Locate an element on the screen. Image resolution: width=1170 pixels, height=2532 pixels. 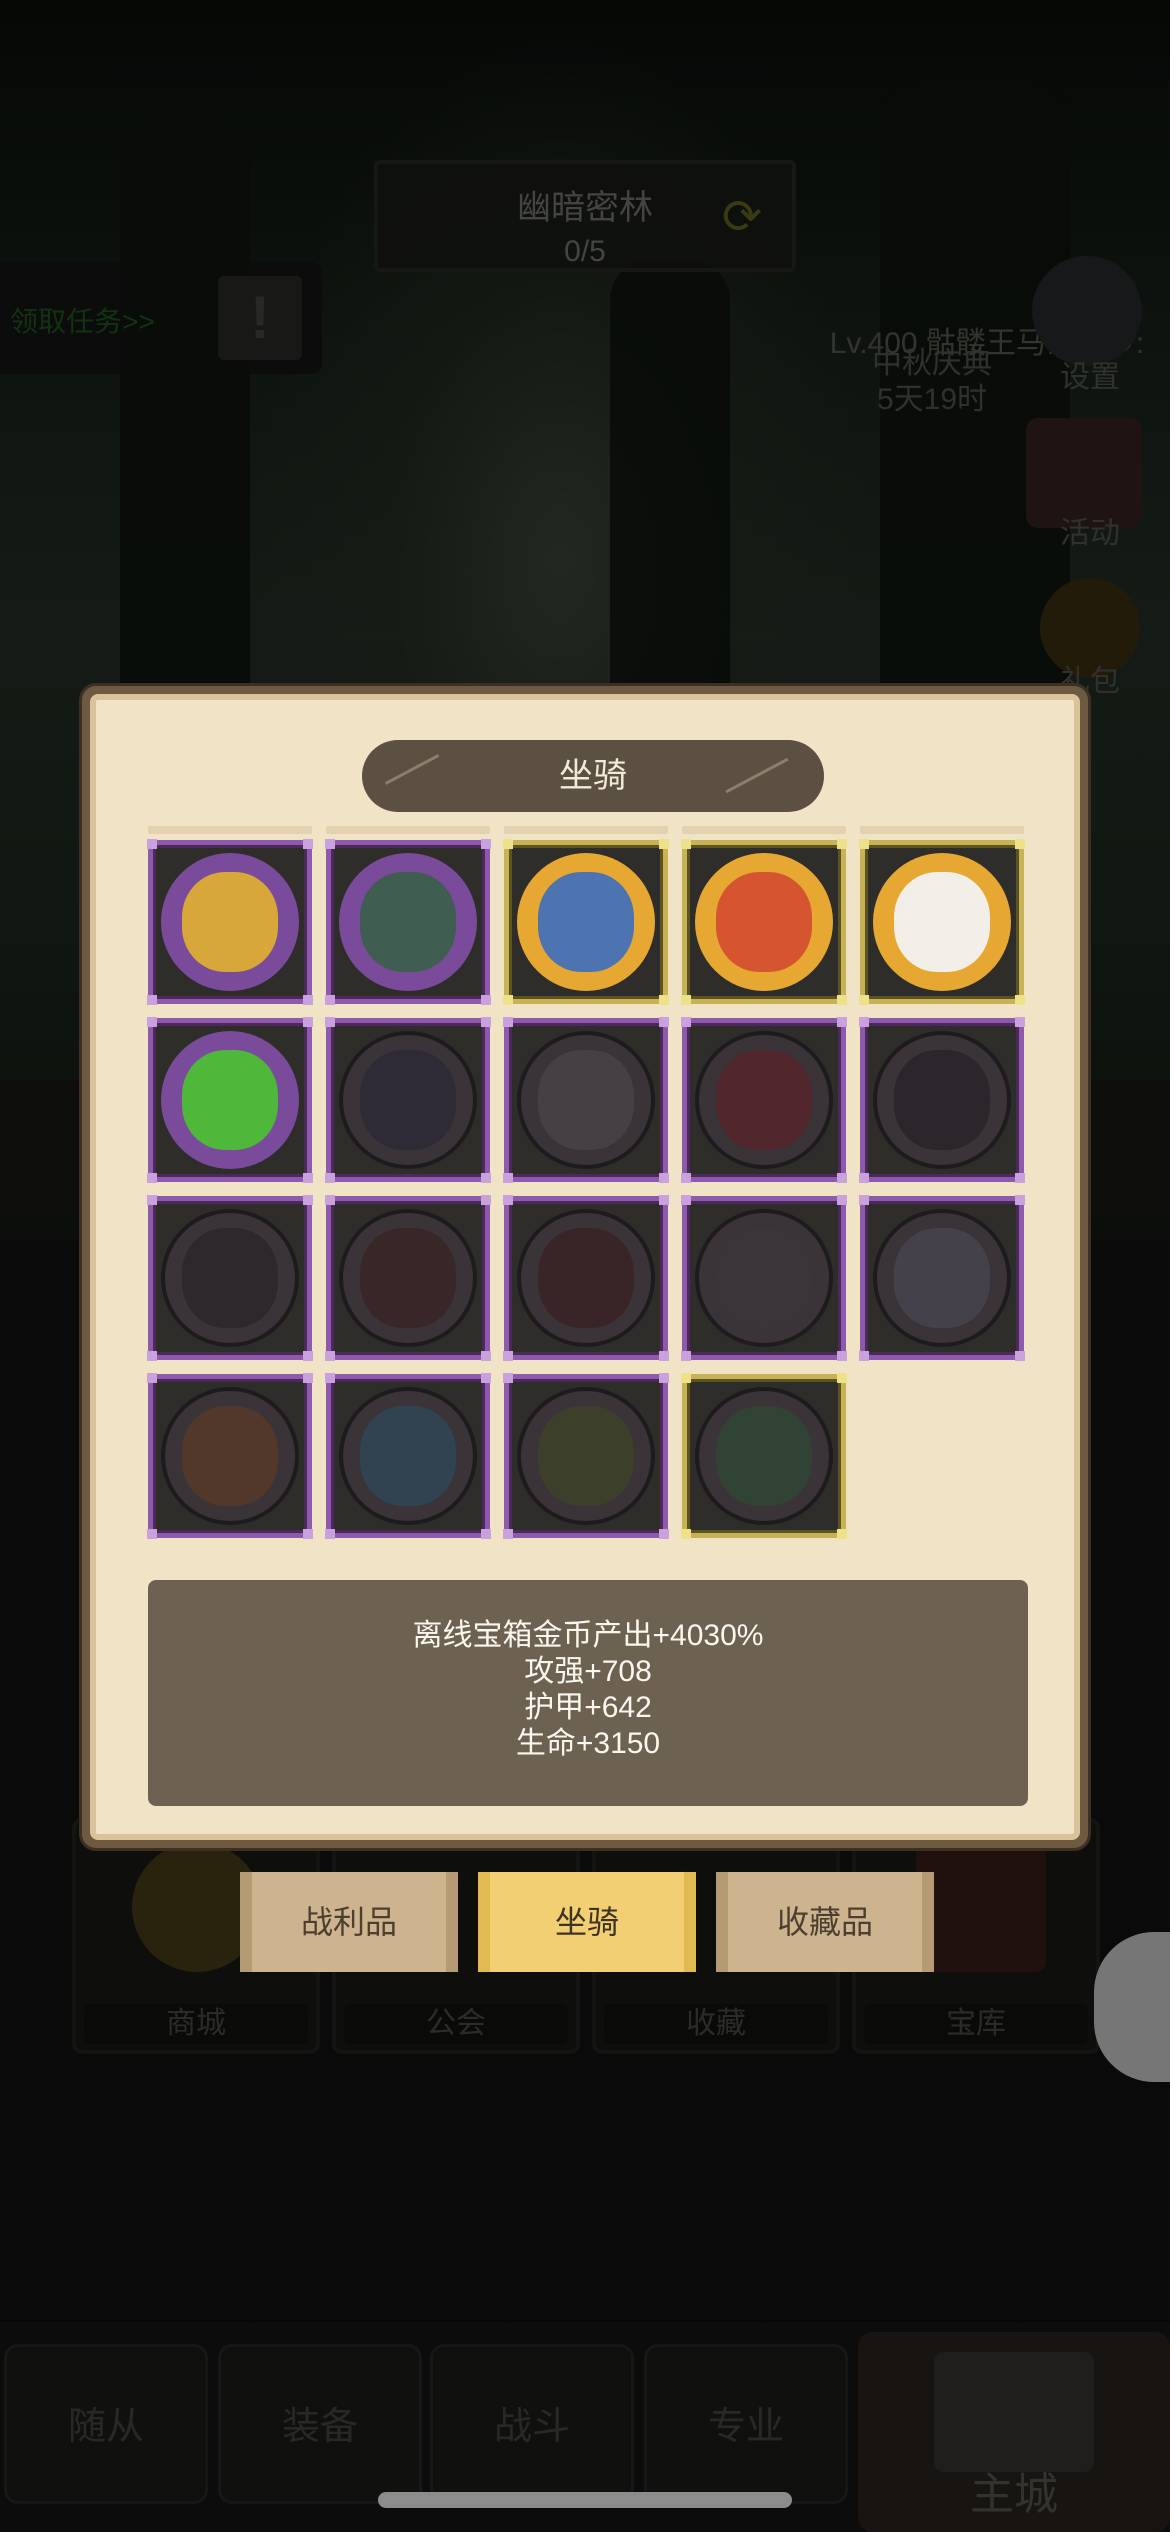
lizard-icon is located at coordinates (586, 1456).